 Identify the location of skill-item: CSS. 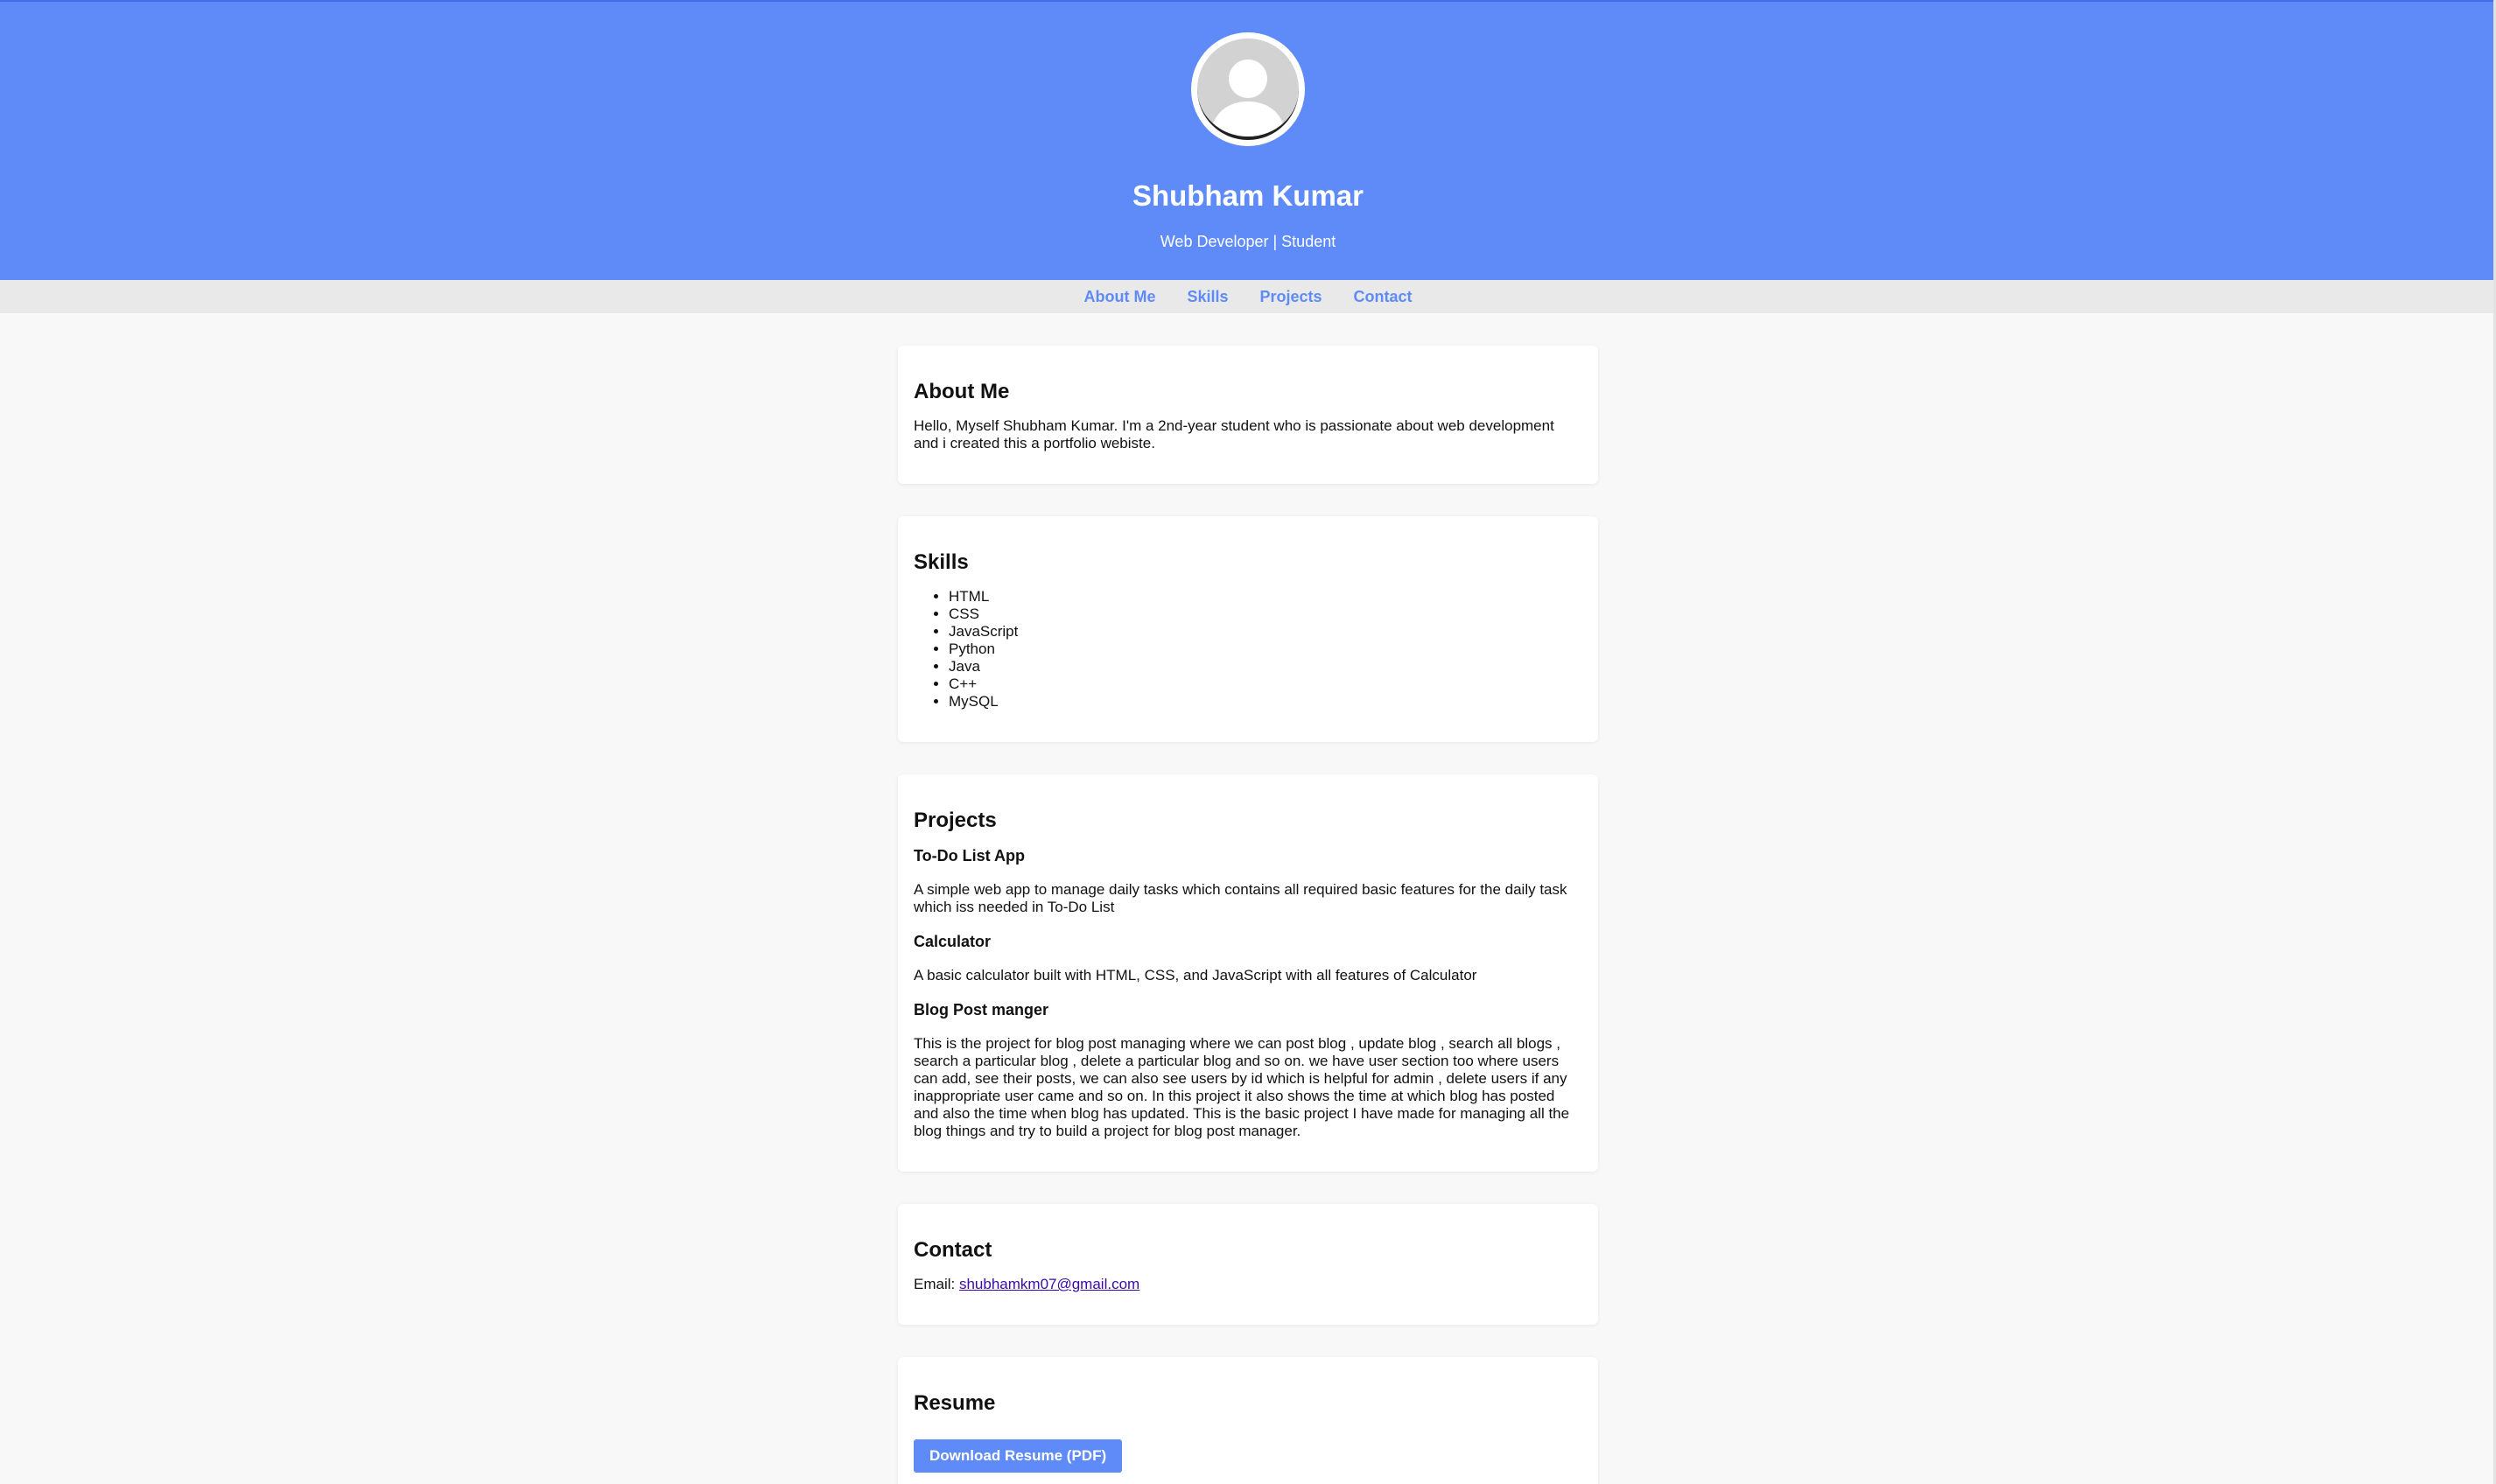
(1265, 614).